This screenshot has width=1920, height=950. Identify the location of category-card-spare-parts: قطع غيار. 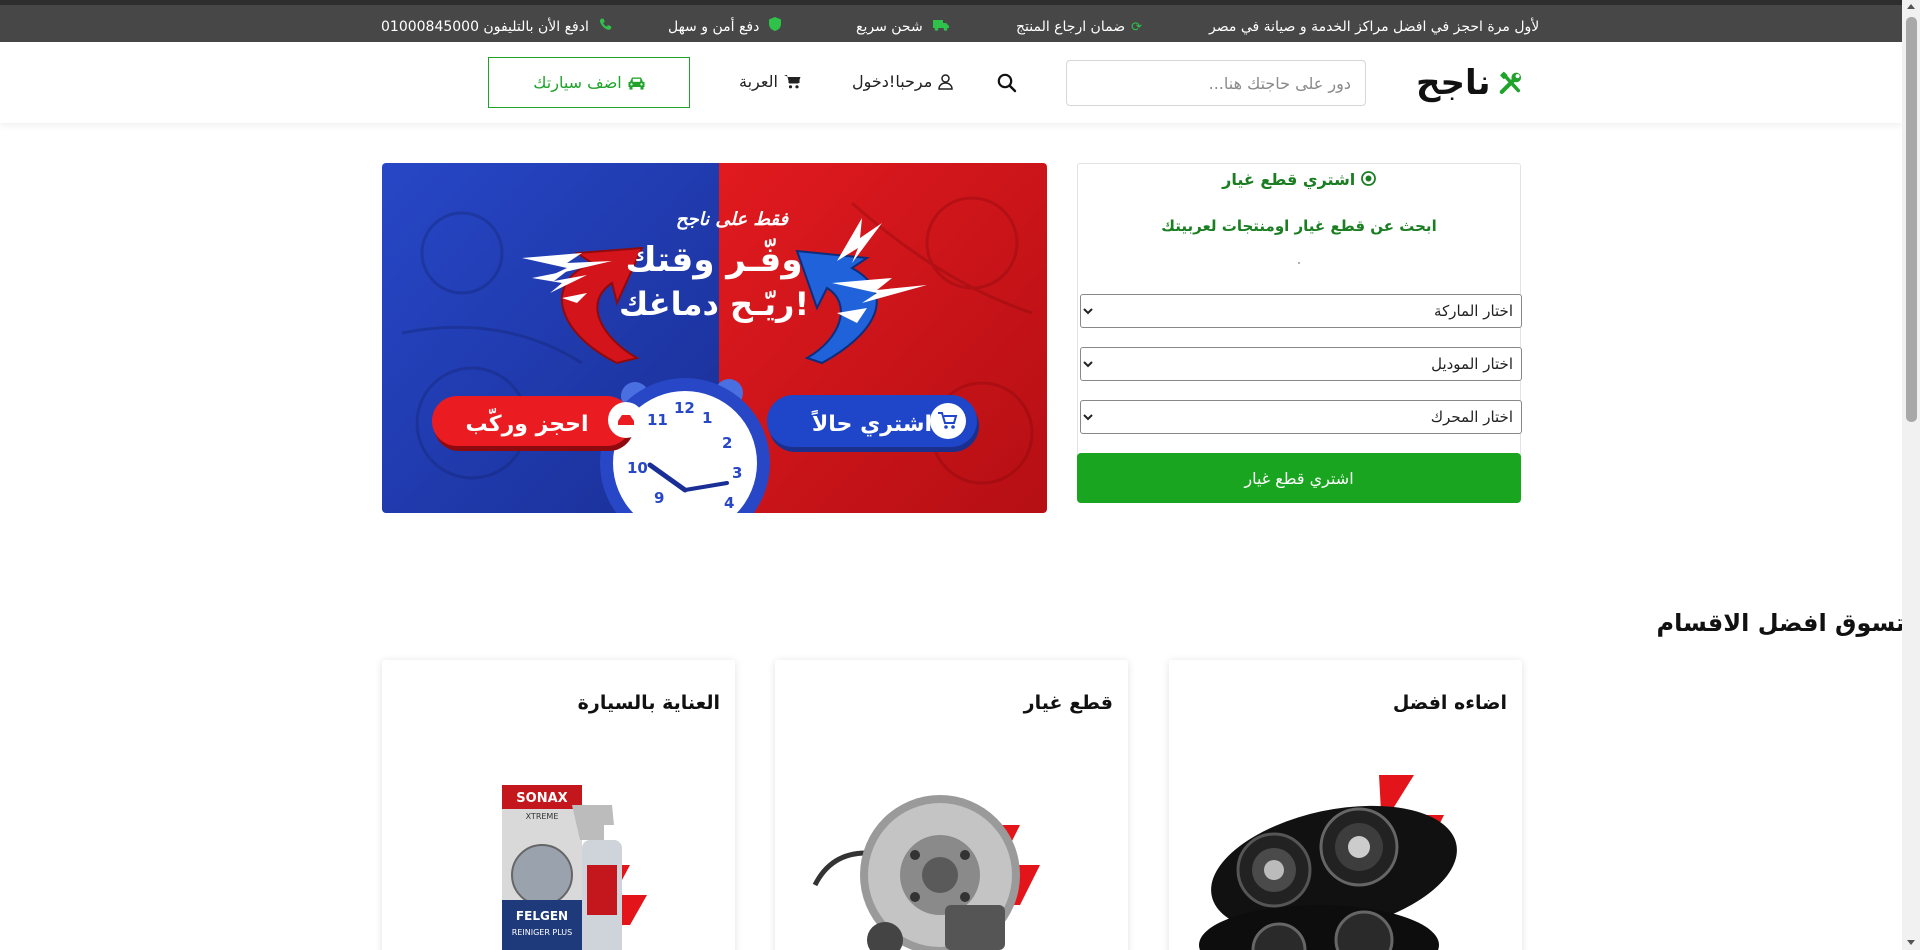
(951, 805).